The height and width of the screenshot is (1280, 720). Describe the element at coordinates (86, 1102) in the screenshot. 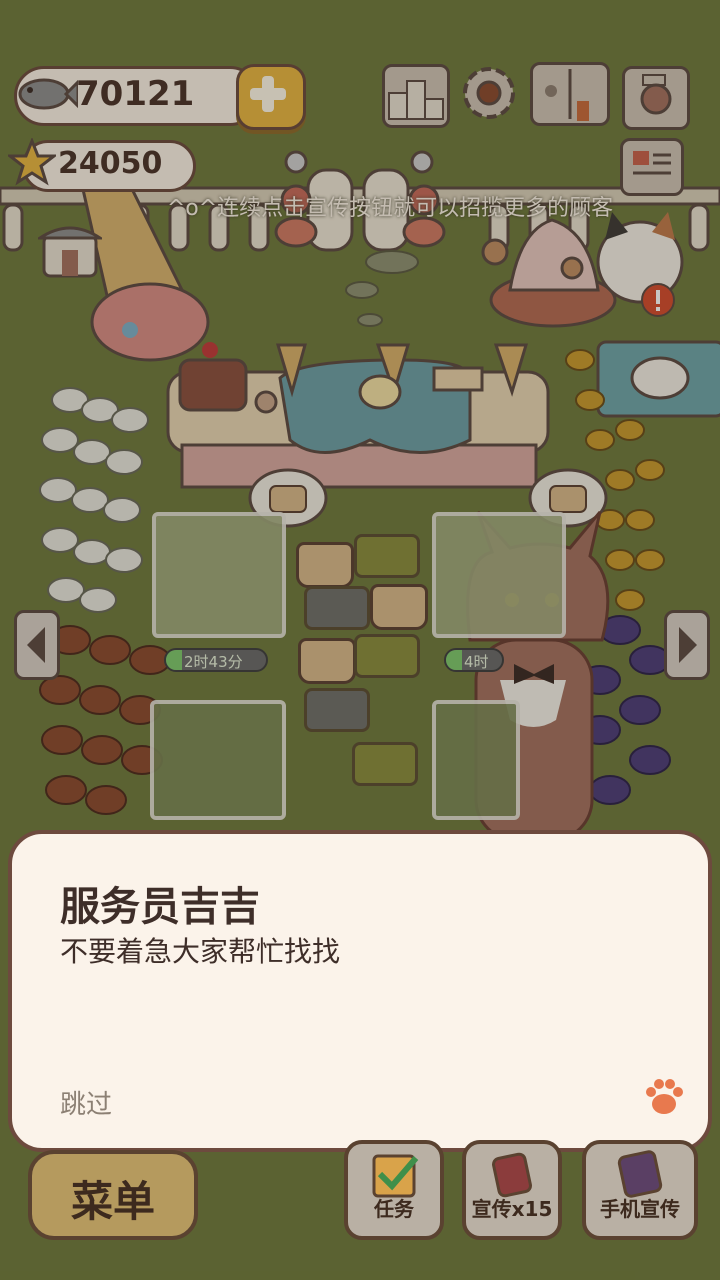

I see `skip-button: 跳过` at that location.